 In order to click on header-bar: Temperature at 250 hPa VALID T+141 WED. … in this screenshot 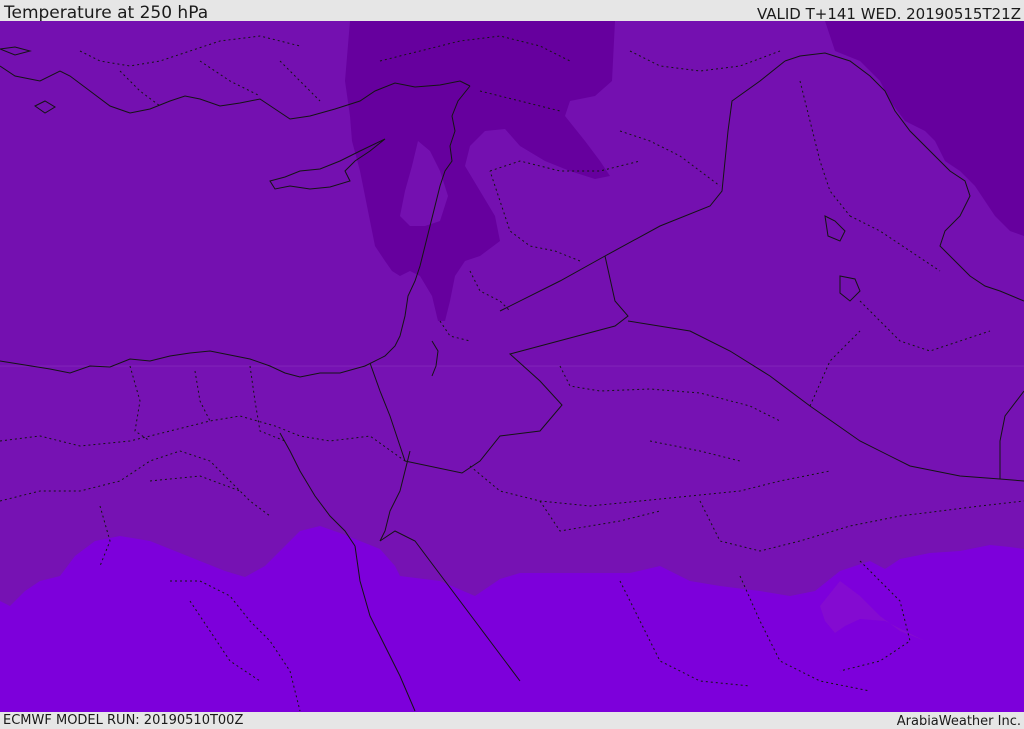, I will do `click(512, 11)`.